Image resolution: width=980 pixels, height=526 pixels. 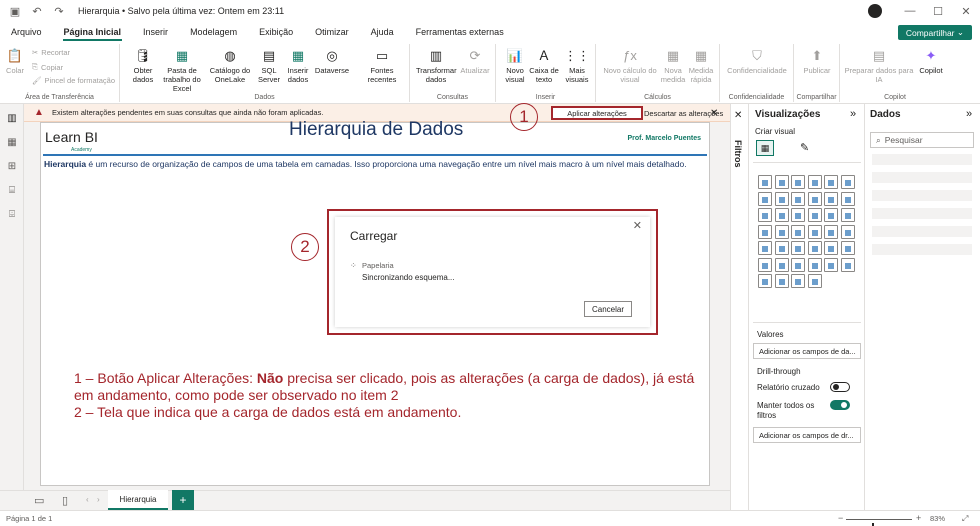 What do you see at coordinates (798, 198) in the screenshot?
I see `stacked-area-icon` at bounding box center [798, 198].